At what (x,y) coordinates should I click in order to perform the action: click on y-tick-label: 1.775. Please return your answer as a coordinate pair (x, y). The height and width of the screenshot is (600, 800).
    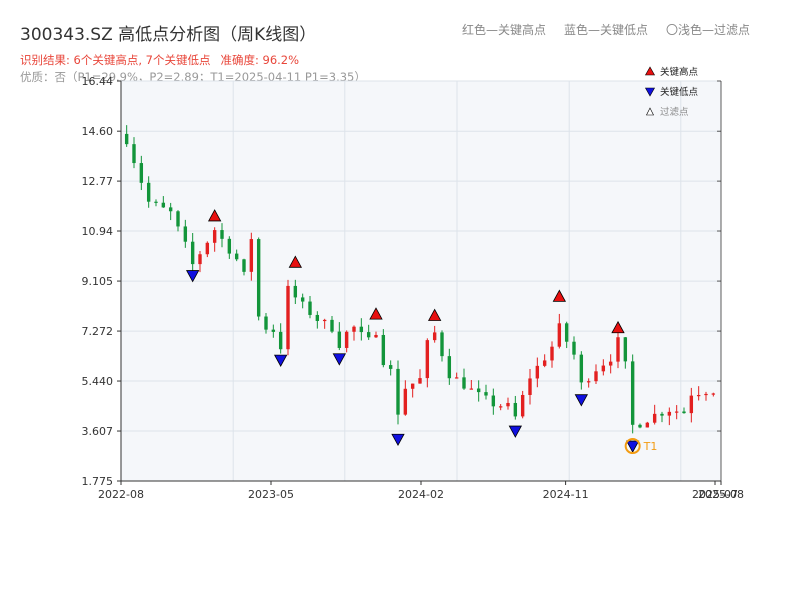
    Looking at the image, I should click on (98, 481).